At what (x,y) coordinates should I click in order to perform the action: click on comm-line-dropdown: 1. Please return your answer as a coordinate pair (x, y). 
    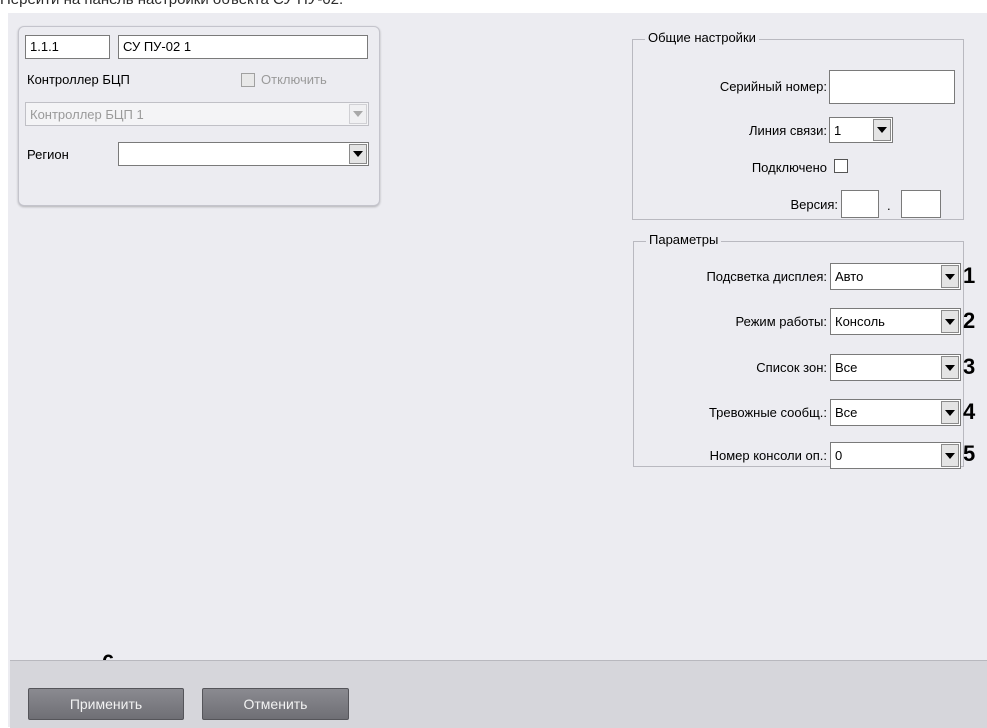
    Looking at the image, I should click on (861, 130).